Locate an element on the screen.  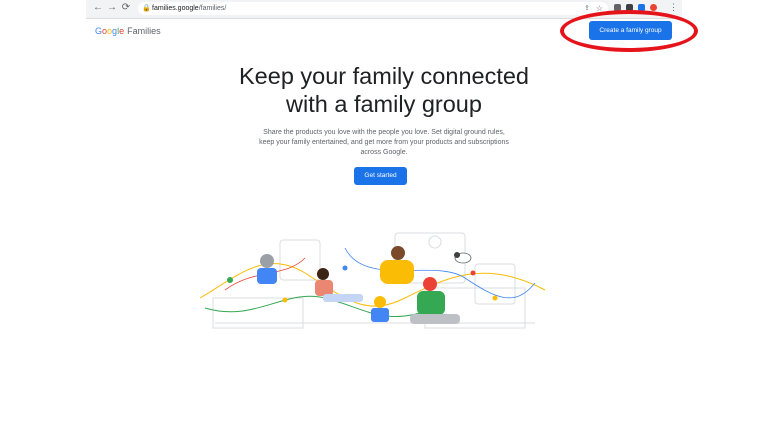
get-started-button: Get started is located at coordinates (380, 176).